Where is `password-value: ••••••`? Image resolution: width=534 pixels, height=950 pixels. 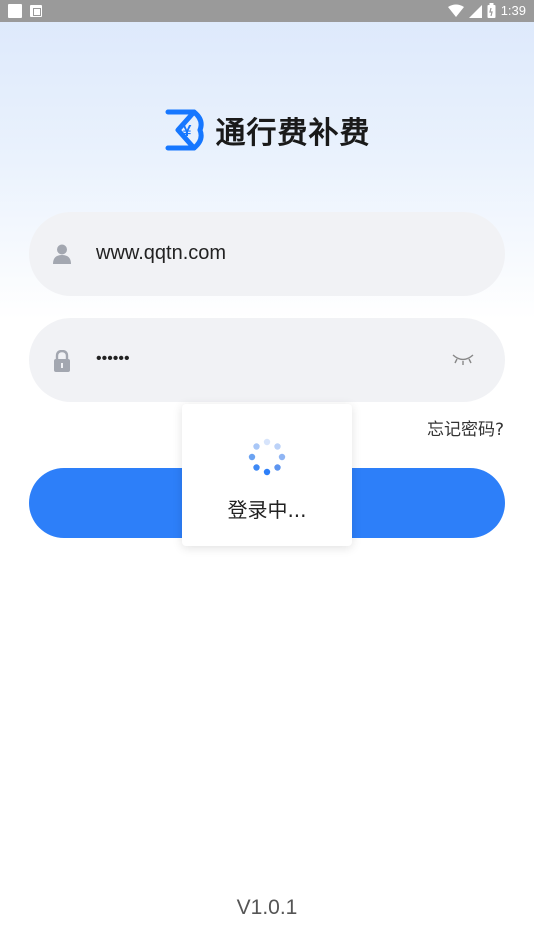 password-value: •••••• is located at coordinates (113, 358).